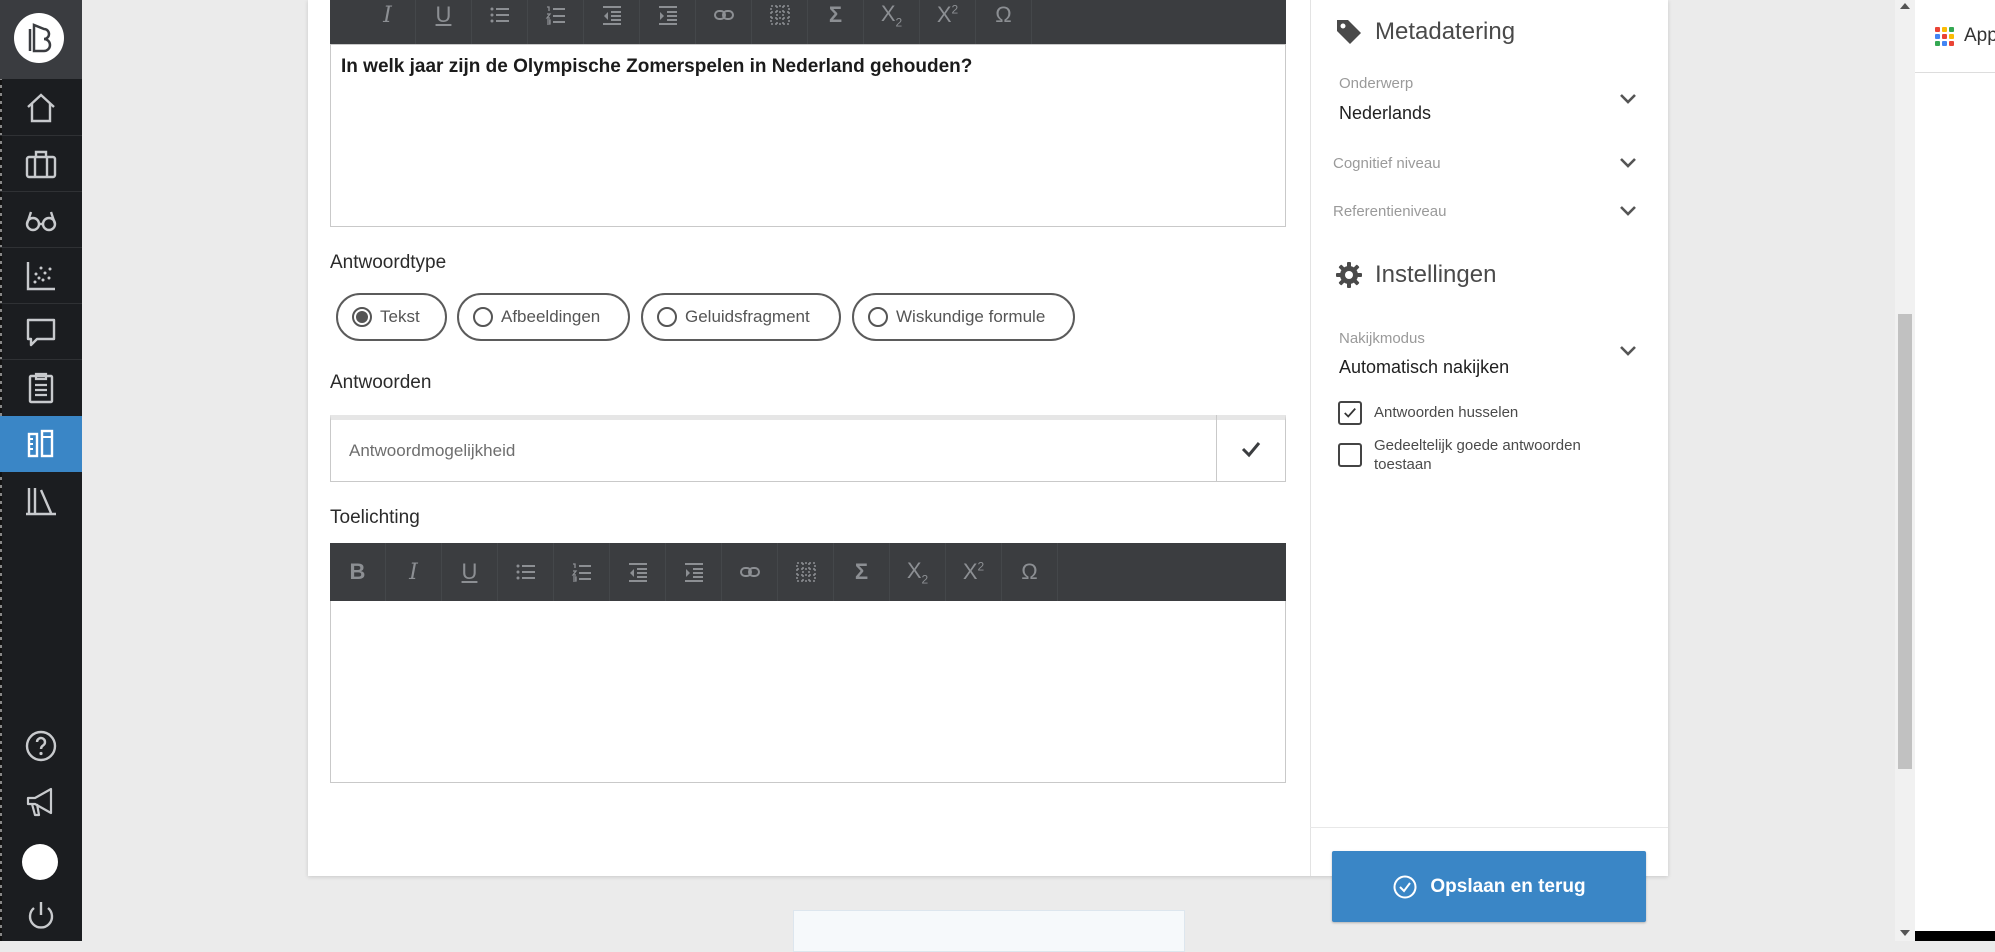  Describe the element at coordinates (381, 382) in the screenshot. I see `answers-label: Antwoorden` at that location.